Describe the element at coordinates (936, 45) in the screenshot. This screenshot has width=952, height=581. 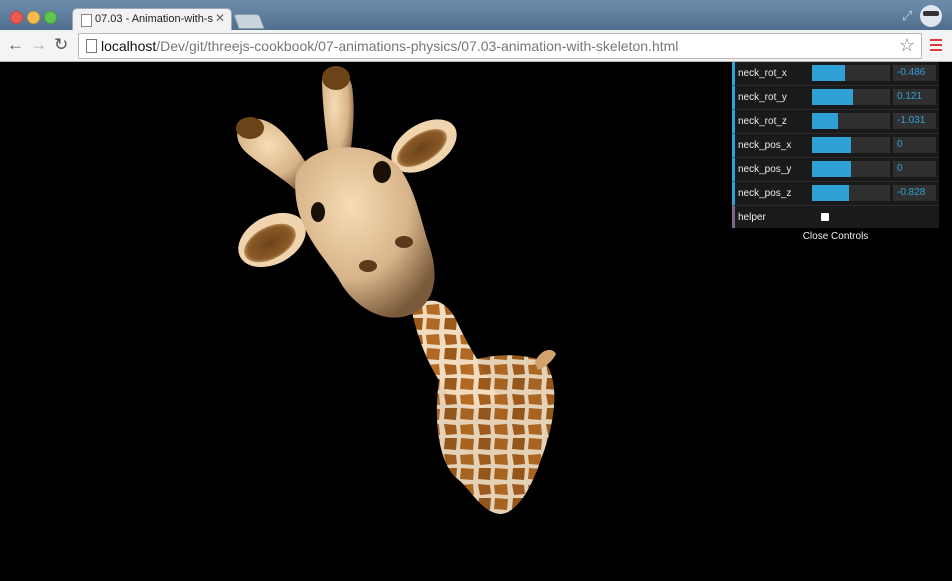
I see `menu-icon` at that location.